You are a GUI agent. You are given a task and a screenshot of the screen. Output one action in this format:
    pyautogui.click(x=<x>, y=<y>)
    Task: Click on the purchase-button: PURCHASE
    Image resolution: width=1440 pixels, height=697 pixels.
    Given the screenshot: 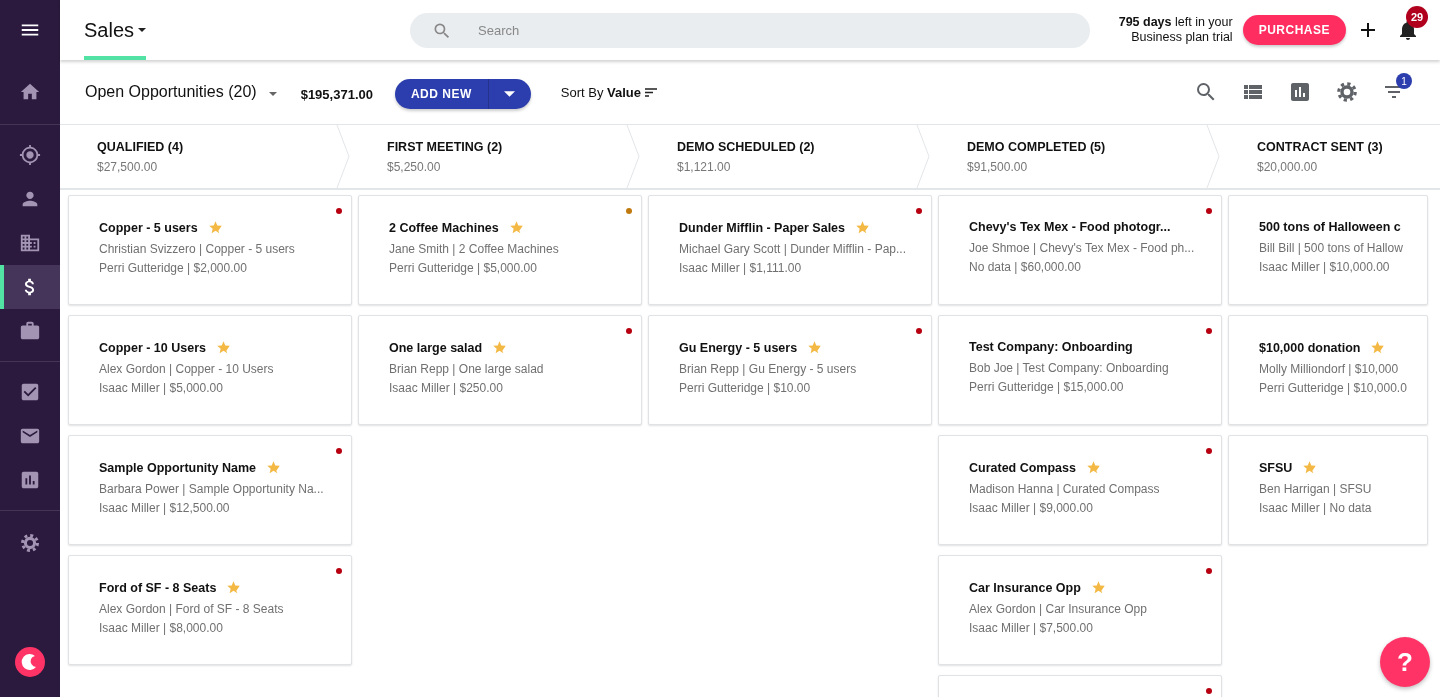 What is the action you would take?
    pyautogui.click(x=1294, y=30)
    